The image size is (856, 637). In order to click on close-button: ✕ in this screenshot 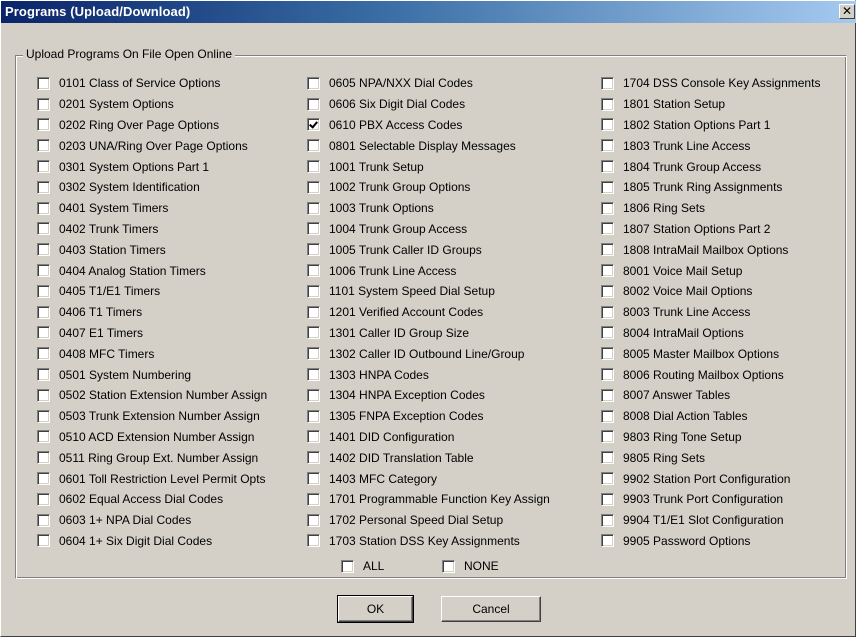, I will do `click(847, 11)`.